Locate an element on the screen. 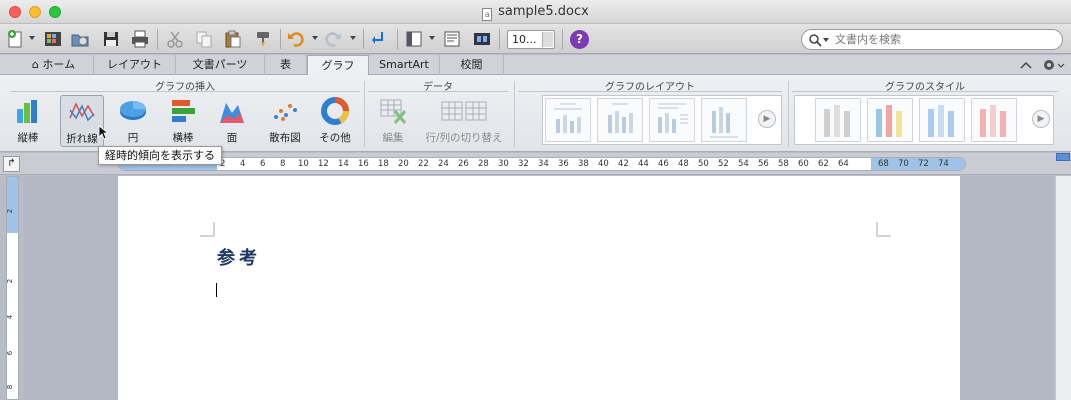  copy-icon is located at coordinates (204, 39).